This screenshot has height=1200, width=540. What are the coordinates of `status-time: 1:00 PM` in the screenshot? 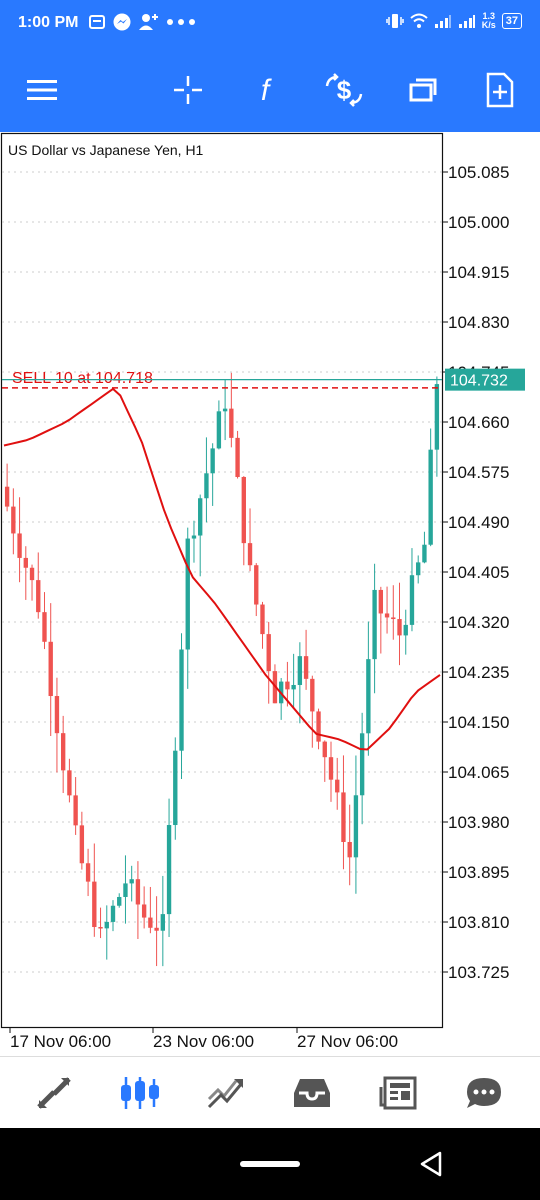 It's located at (48, 22).